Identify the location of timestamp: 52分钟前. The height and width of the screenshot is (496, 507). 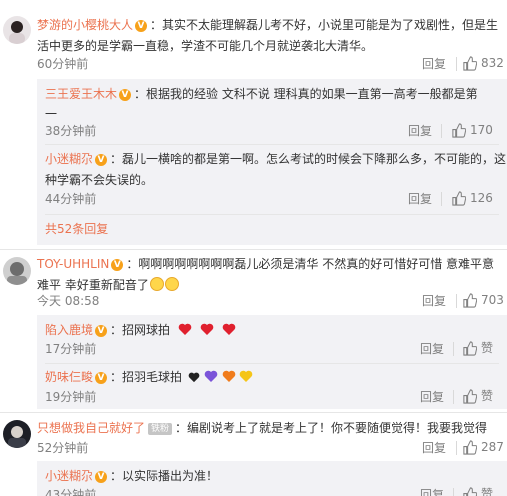
(63, 448).